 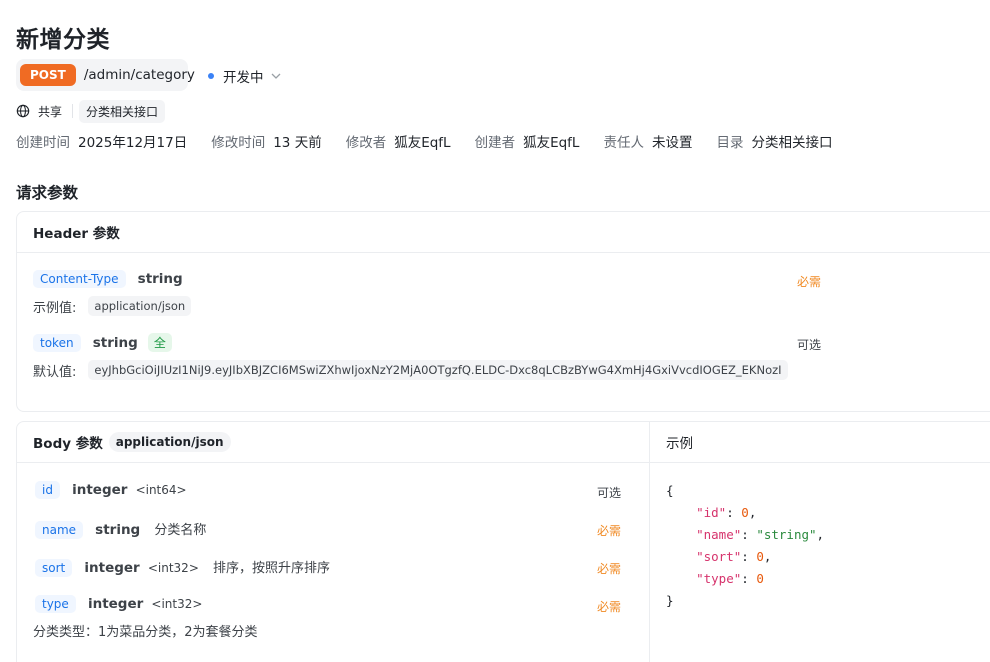 I want to click on content-type-chip: application/json, so click(x=169, y=442).